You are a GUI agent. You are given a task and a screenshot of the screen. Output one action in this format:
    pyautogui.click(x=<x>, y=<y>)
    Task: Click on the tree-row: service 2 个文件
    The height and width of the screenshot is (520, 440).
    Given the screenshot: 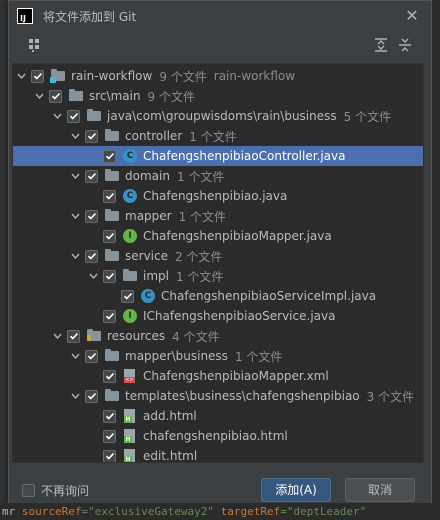 What is the action you would take?
    pyautogui.click(x=218, y=256)
    